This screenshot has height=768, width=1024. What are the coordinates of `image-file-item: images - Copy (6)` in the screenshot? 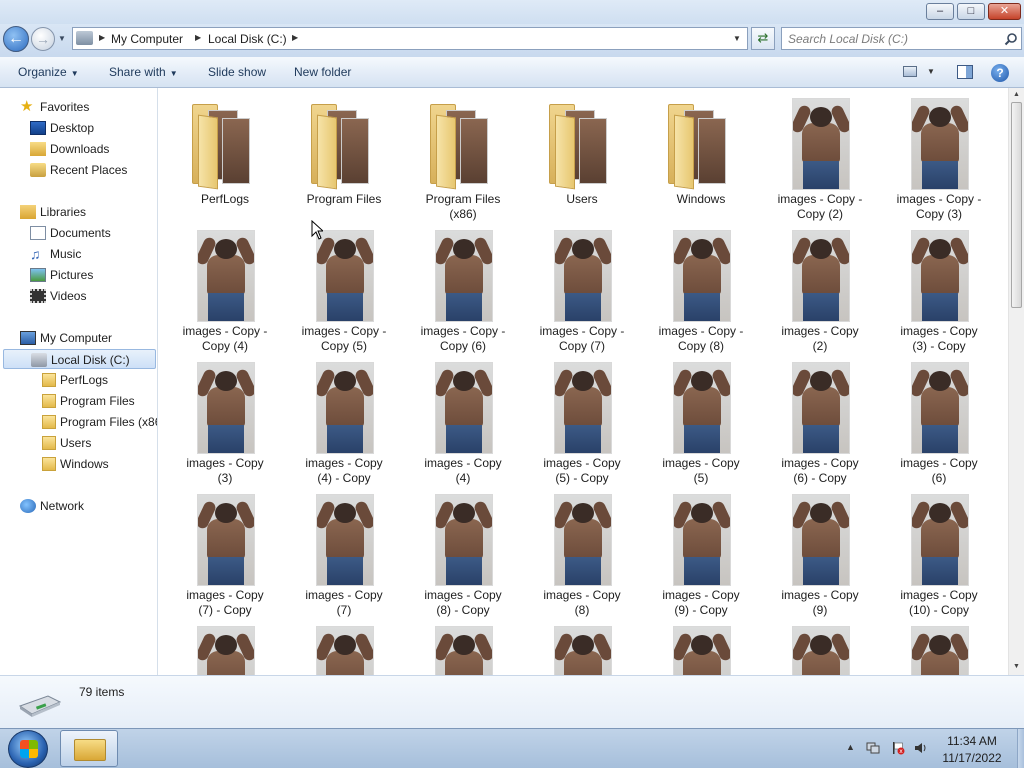 It's located at (939, 418).